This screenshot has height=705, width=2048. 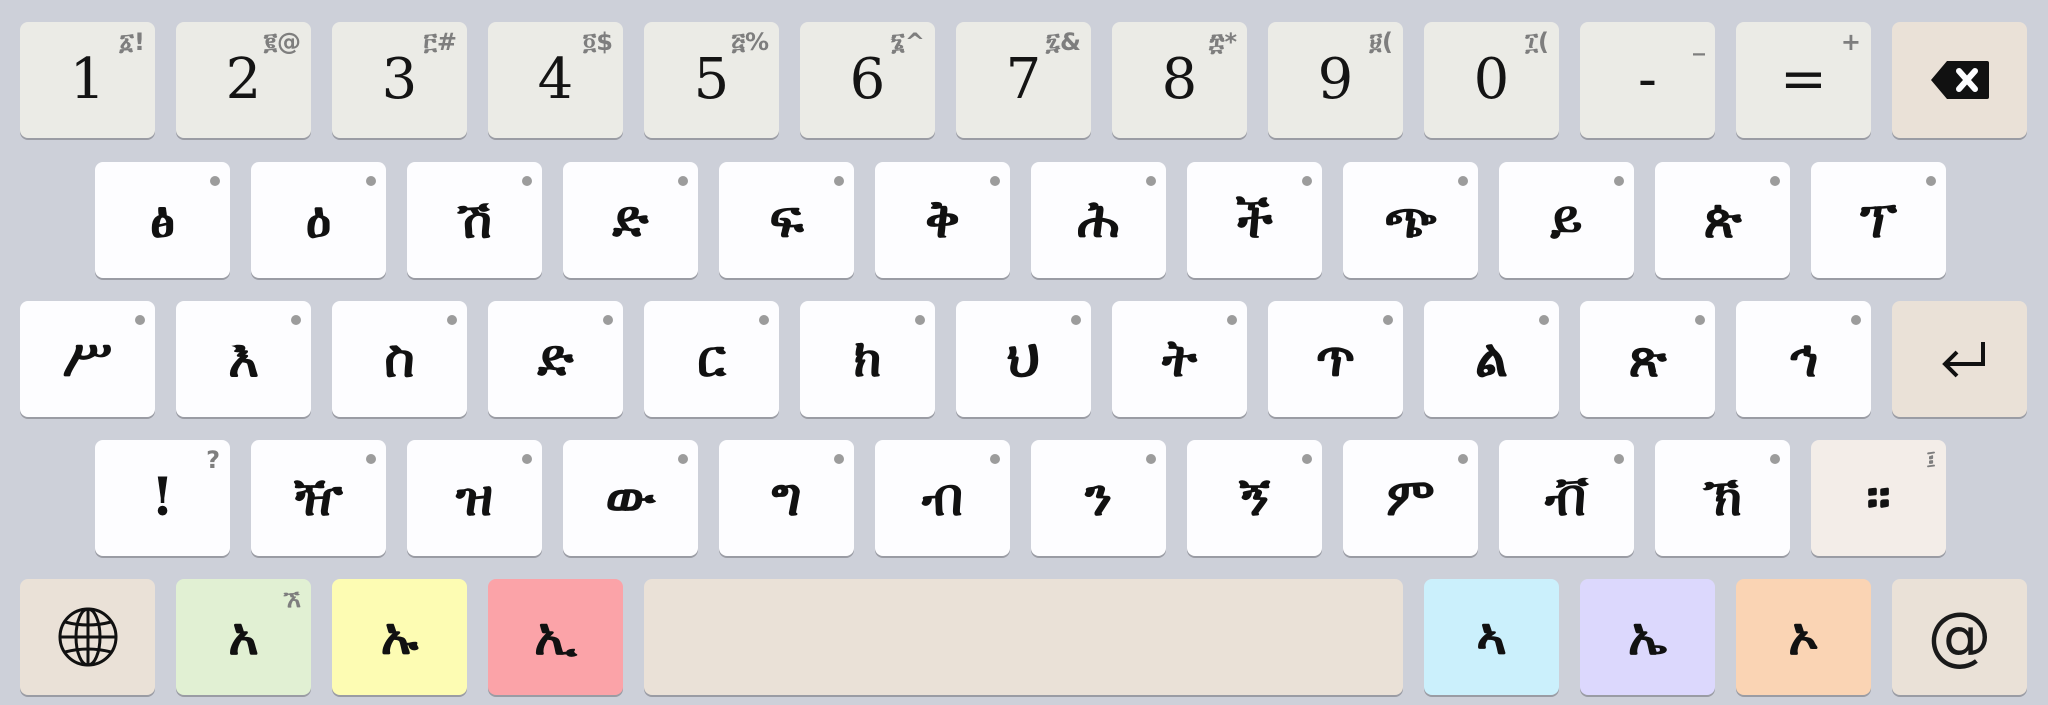 I want to click on key-label: ቭ, so click(x=1566, y=497).